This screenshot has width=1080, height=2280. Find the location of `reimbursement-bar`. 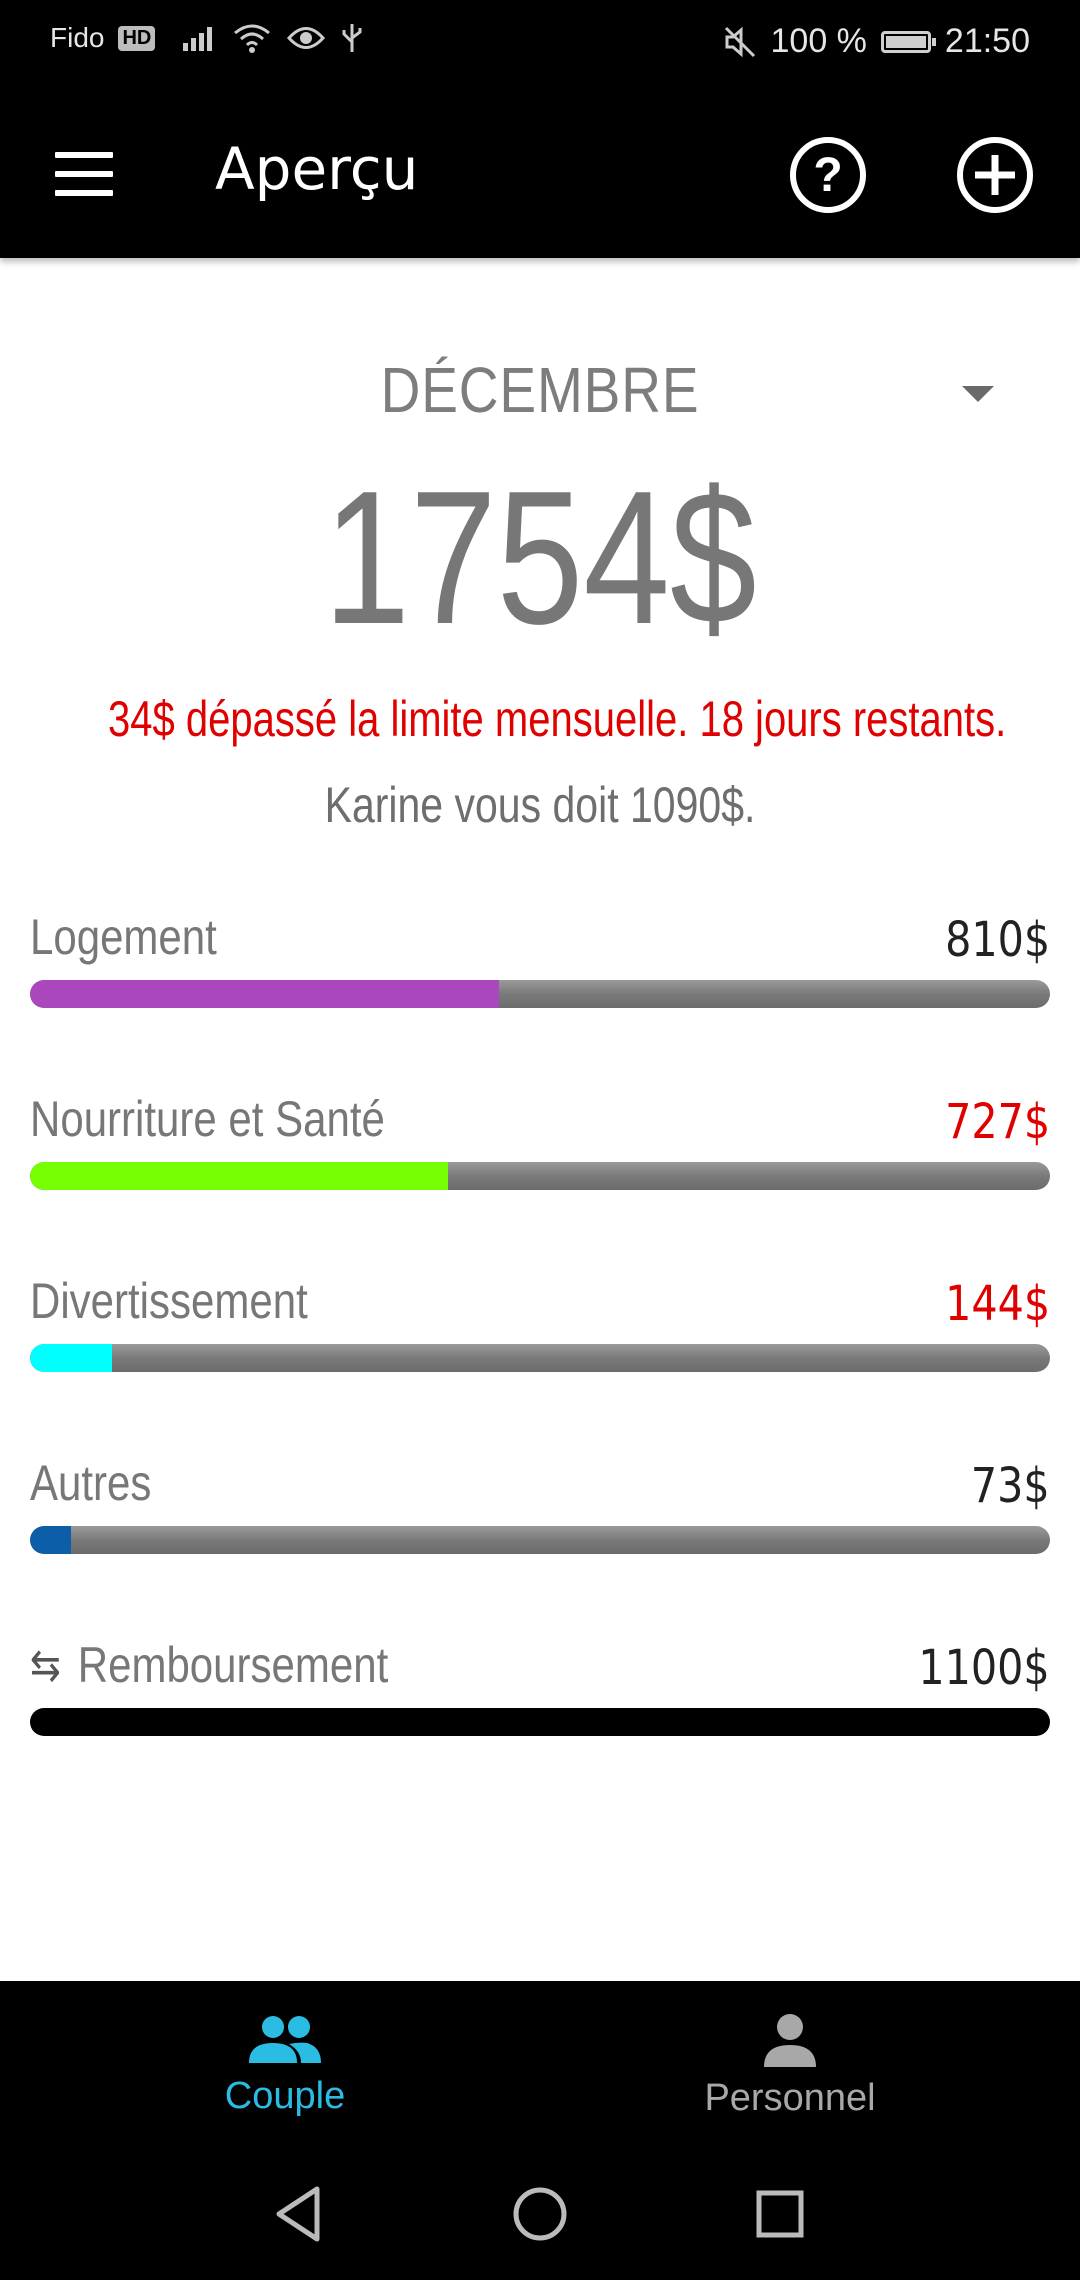

reimbursement-bar is located at coordinates (540, 1722).